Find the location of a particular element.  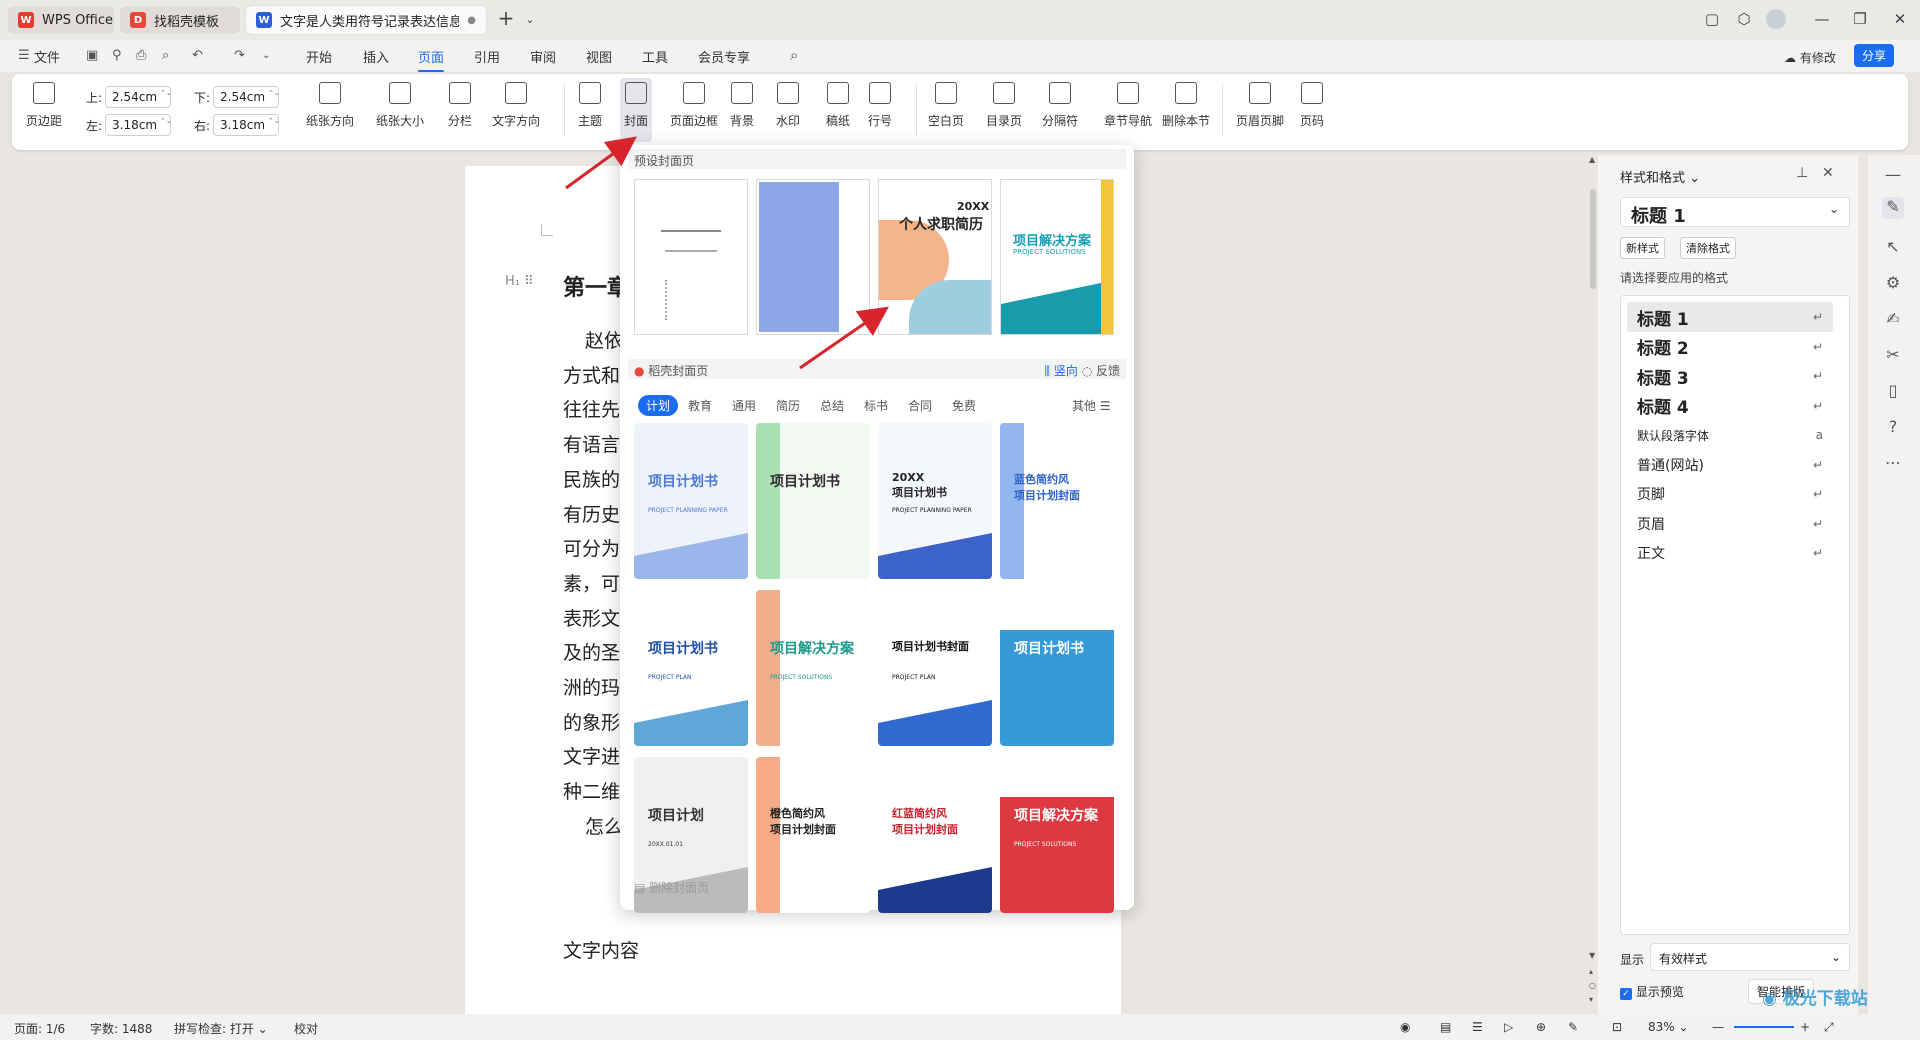

link-icon: ⚲ is located at coordinates (117, 55).